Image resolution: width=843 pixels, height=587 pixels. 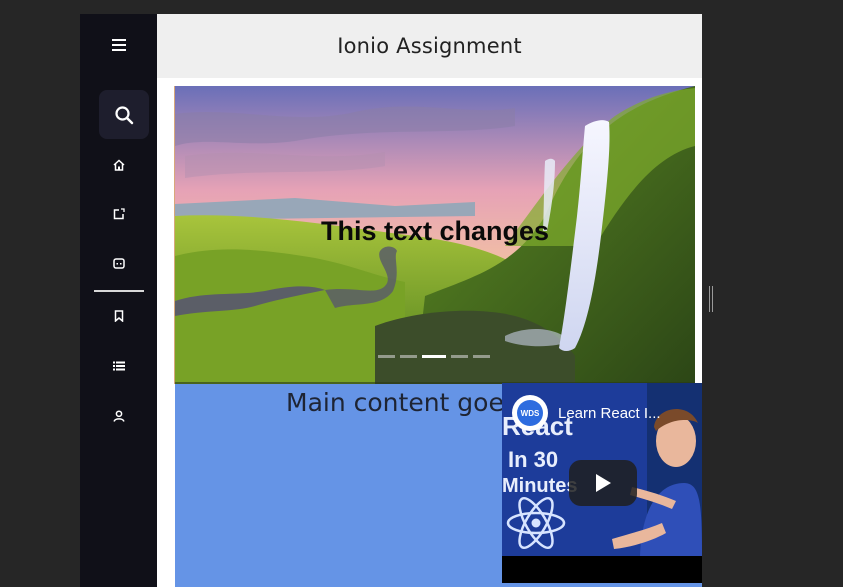 I want to click on channel-badge: WDS, so click(x=530, y=413).